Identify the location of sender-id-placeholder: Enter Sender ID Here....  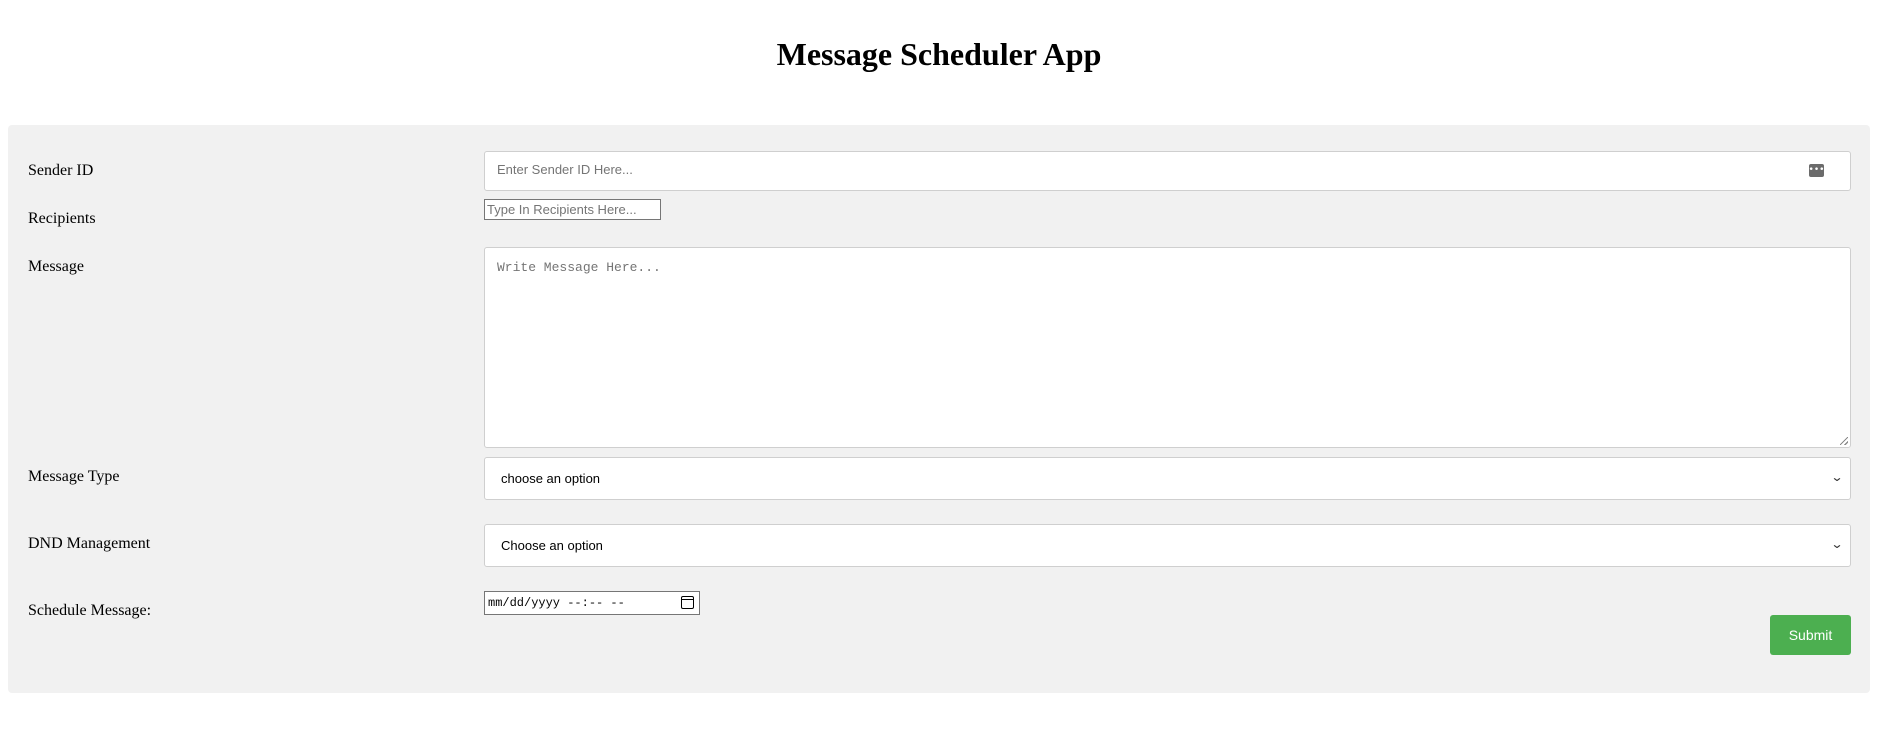
(565, 169).